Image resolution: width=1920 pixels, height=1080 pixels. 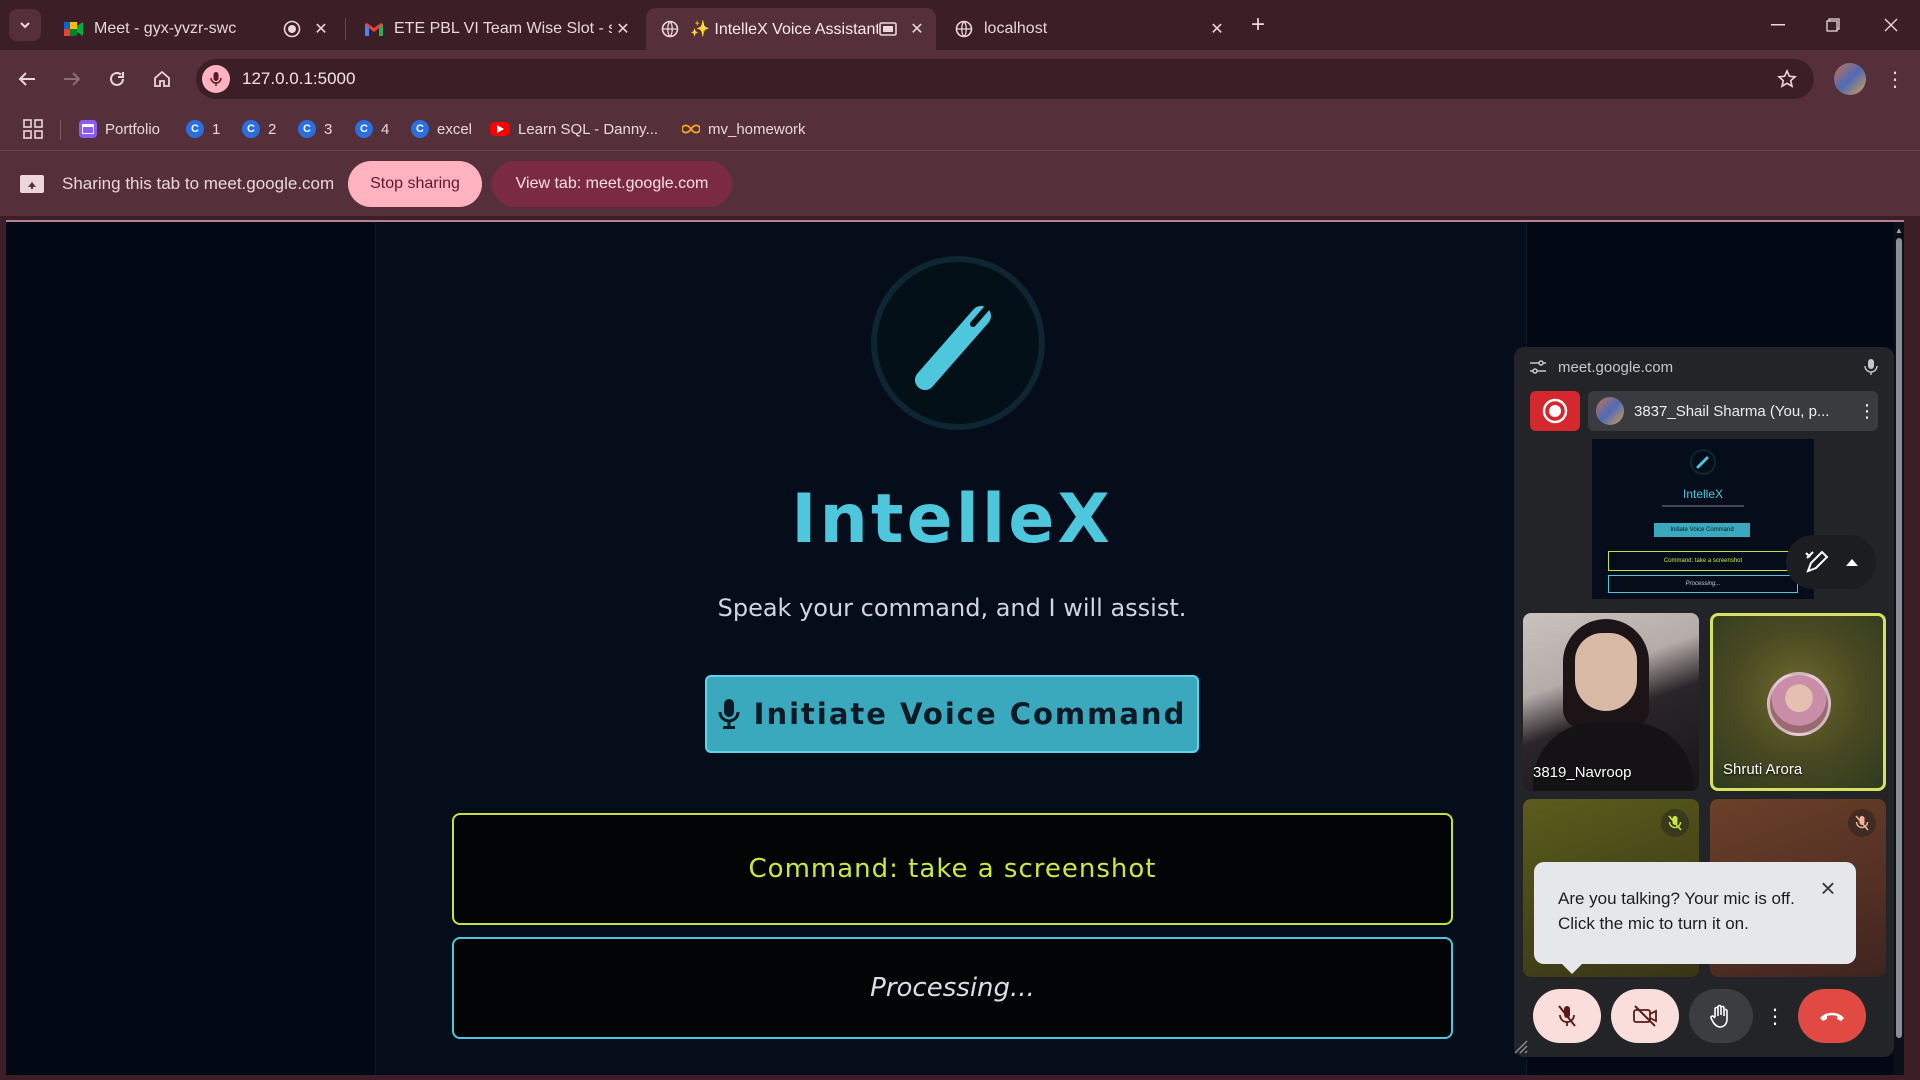 I want to click on view-tab-button: View tab: meet.google.com, so click(x=612, y=184).